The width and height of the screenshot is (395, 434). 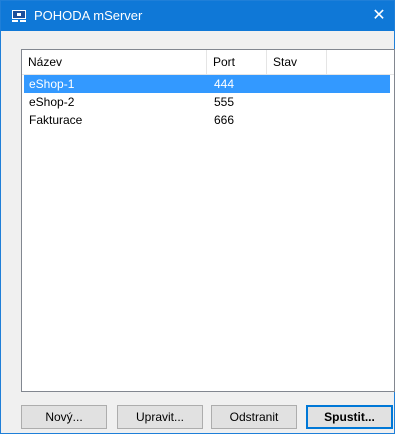 I want to click on remove-button: Odstranit, so click(x=254, y=417).